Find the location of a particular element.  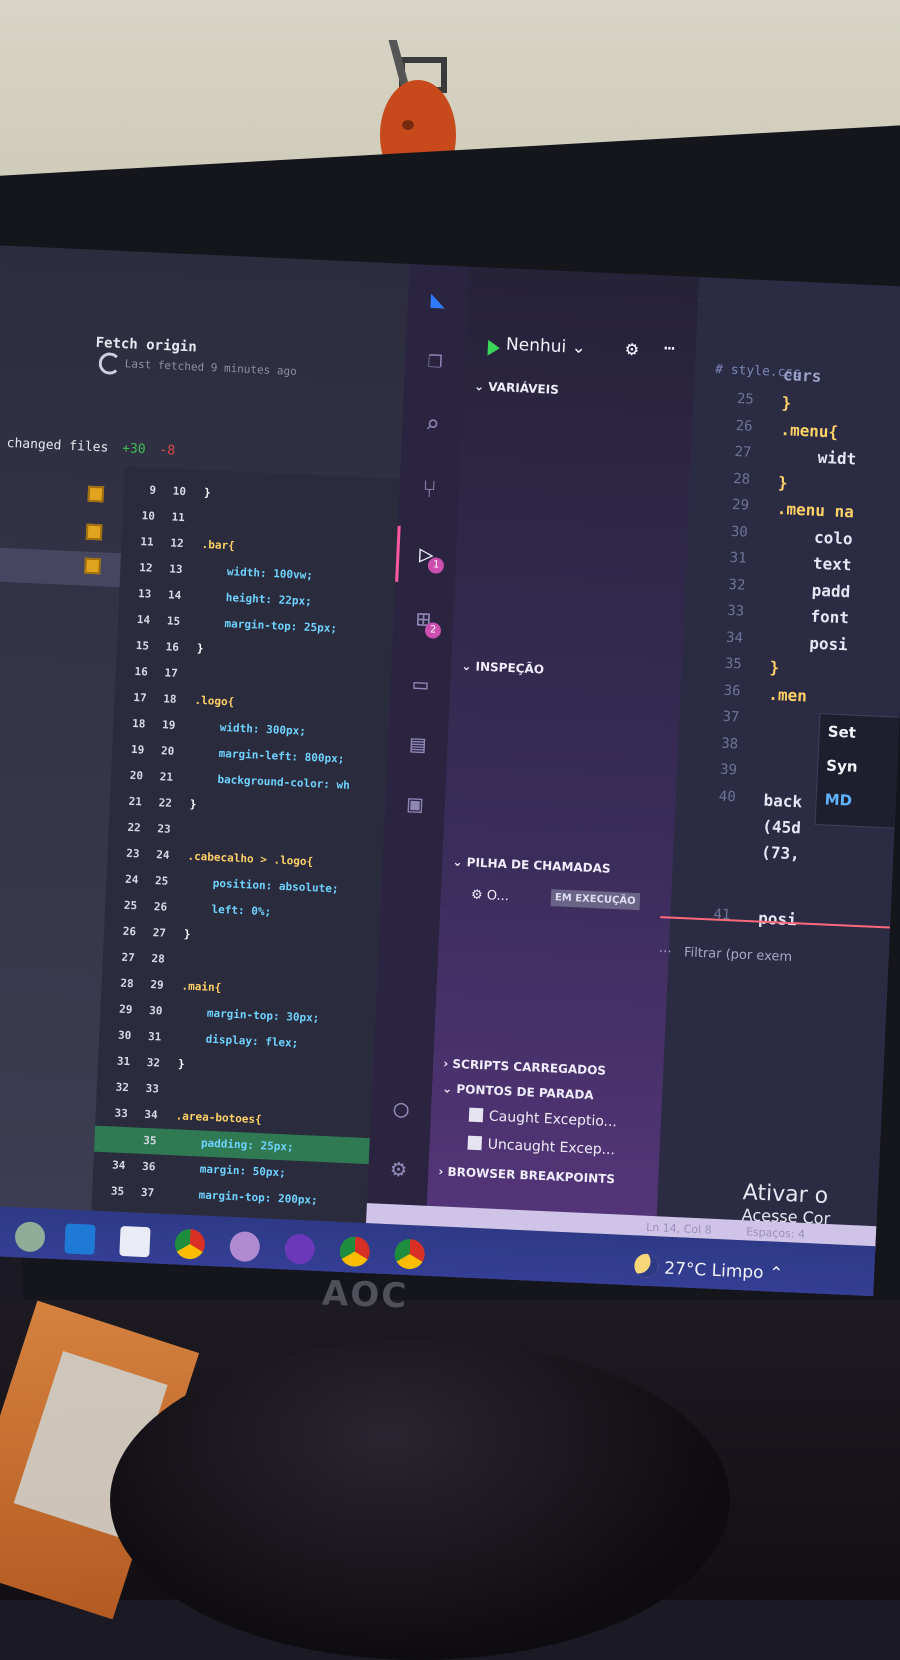

diff-code: .bar{ is located at coordinates (218, 545).